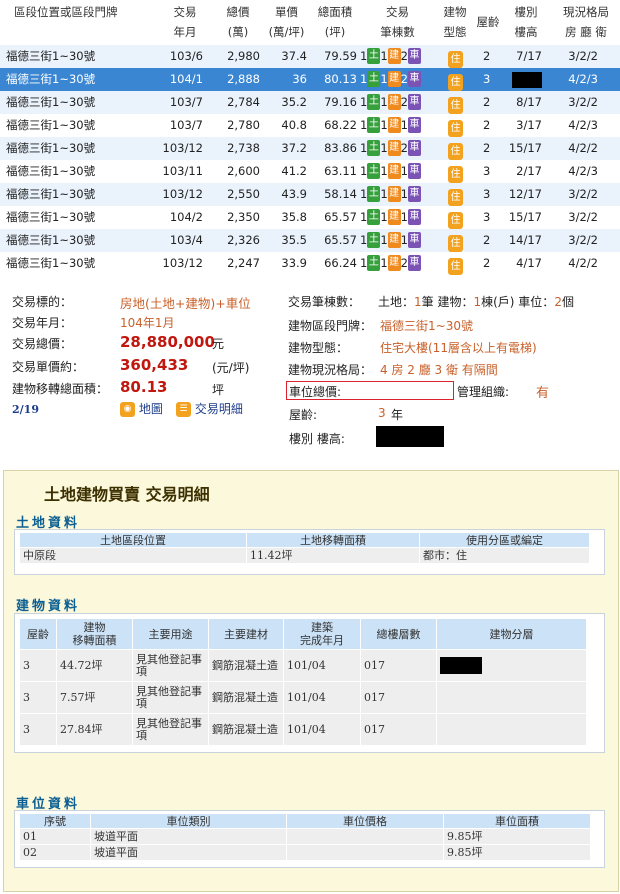  Describe the element at coordinates (586, 22) in the screenshot. I see `header-layout: 現況格局房 廳 衛` at that location.